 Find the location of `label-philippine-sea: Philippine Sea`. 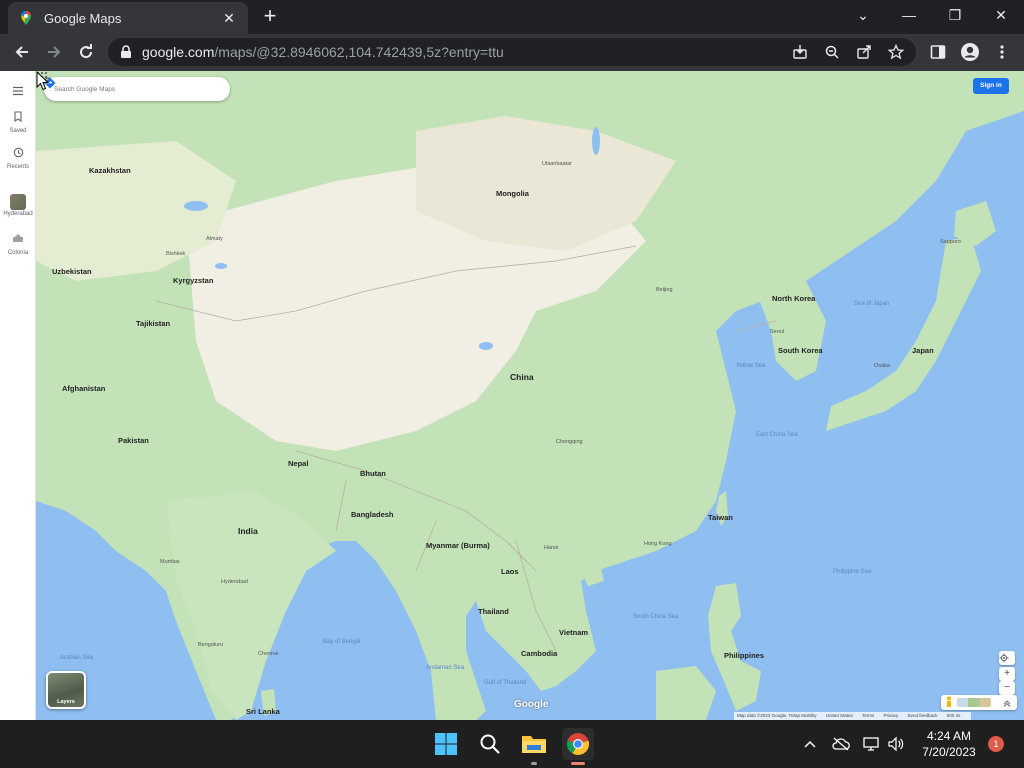

label-philippine-sea: Philippine Sea is located at coordinates (852, 572).